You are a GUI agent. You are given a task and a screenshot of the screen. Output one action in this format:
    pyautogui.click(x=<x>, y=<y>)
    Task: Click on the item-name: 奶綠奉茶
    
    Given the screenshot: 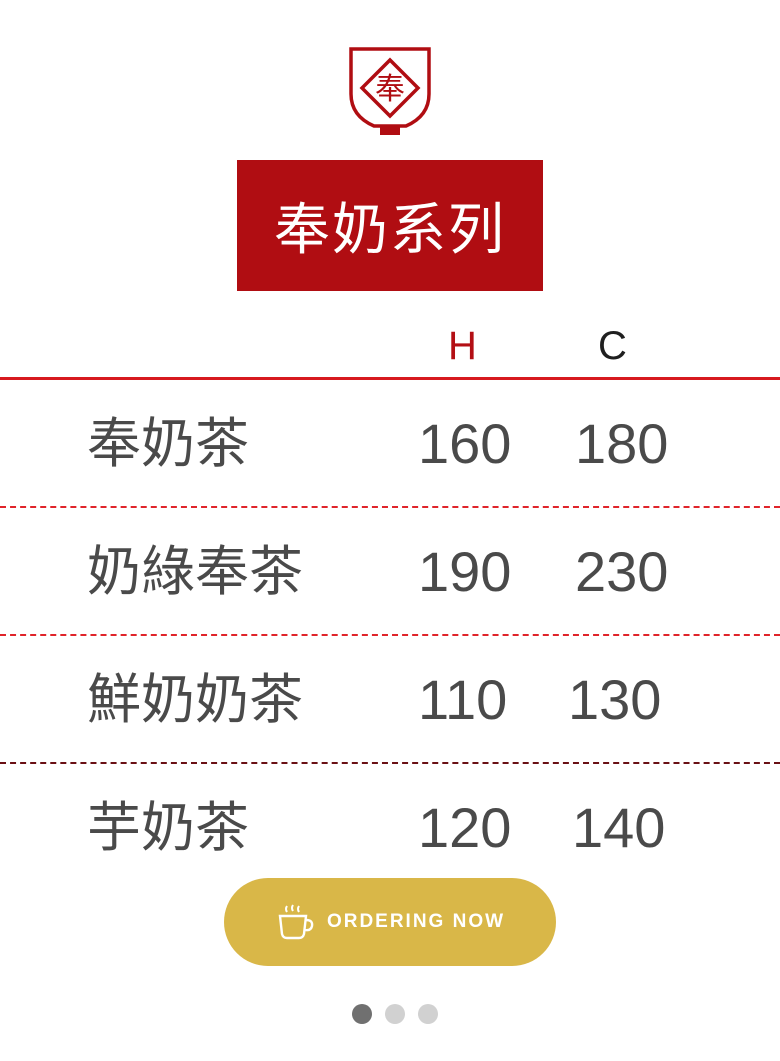 What is the action you would take?
    pyautogui.click(x=195, y=571)
    